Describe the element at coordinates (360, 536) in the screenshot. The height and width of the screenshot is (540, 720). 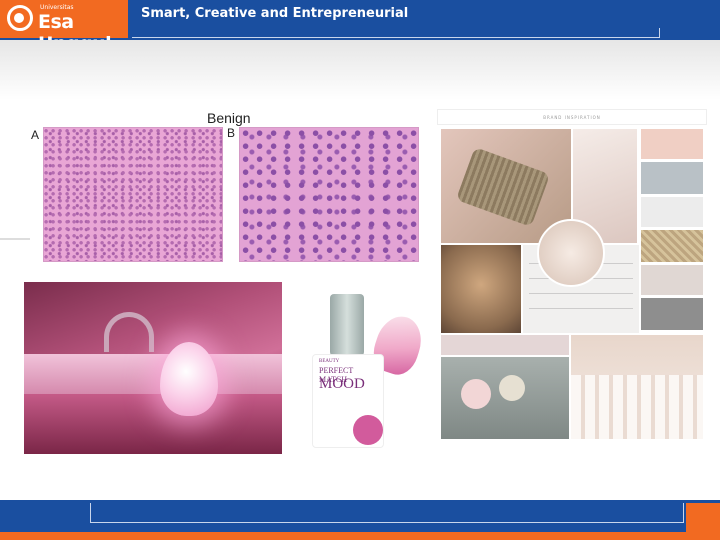
I see `footer-stripe` at that location.